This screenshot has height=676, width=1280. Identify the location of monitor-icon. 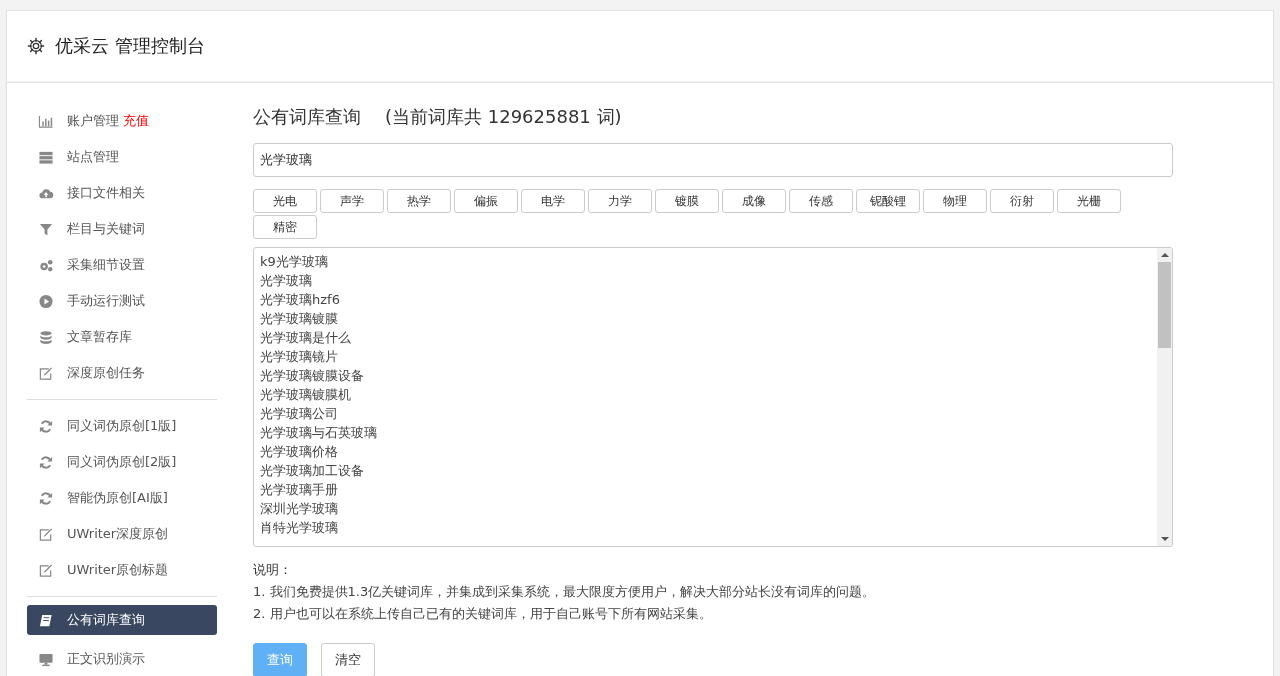
(46, 659).